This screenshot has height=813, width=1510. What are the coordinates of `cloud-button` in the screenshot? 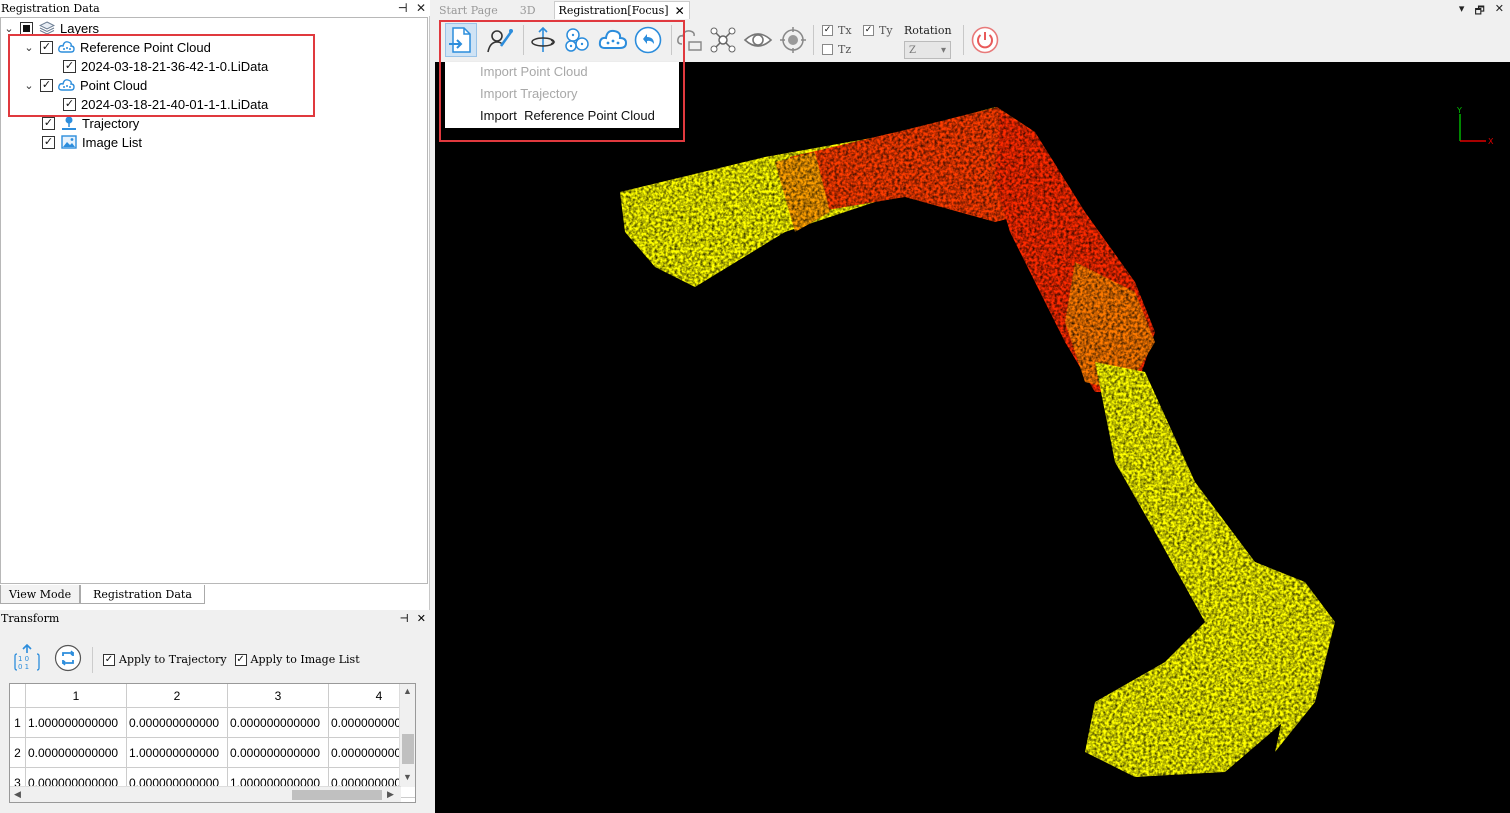 It's located at (613, 40).